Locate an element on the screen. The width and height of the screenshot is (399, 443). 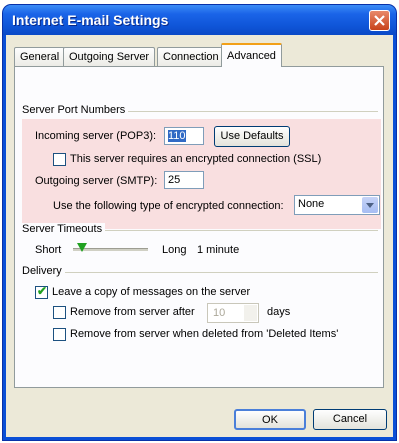
spin-down-icon is located at coordinates (250, 317).